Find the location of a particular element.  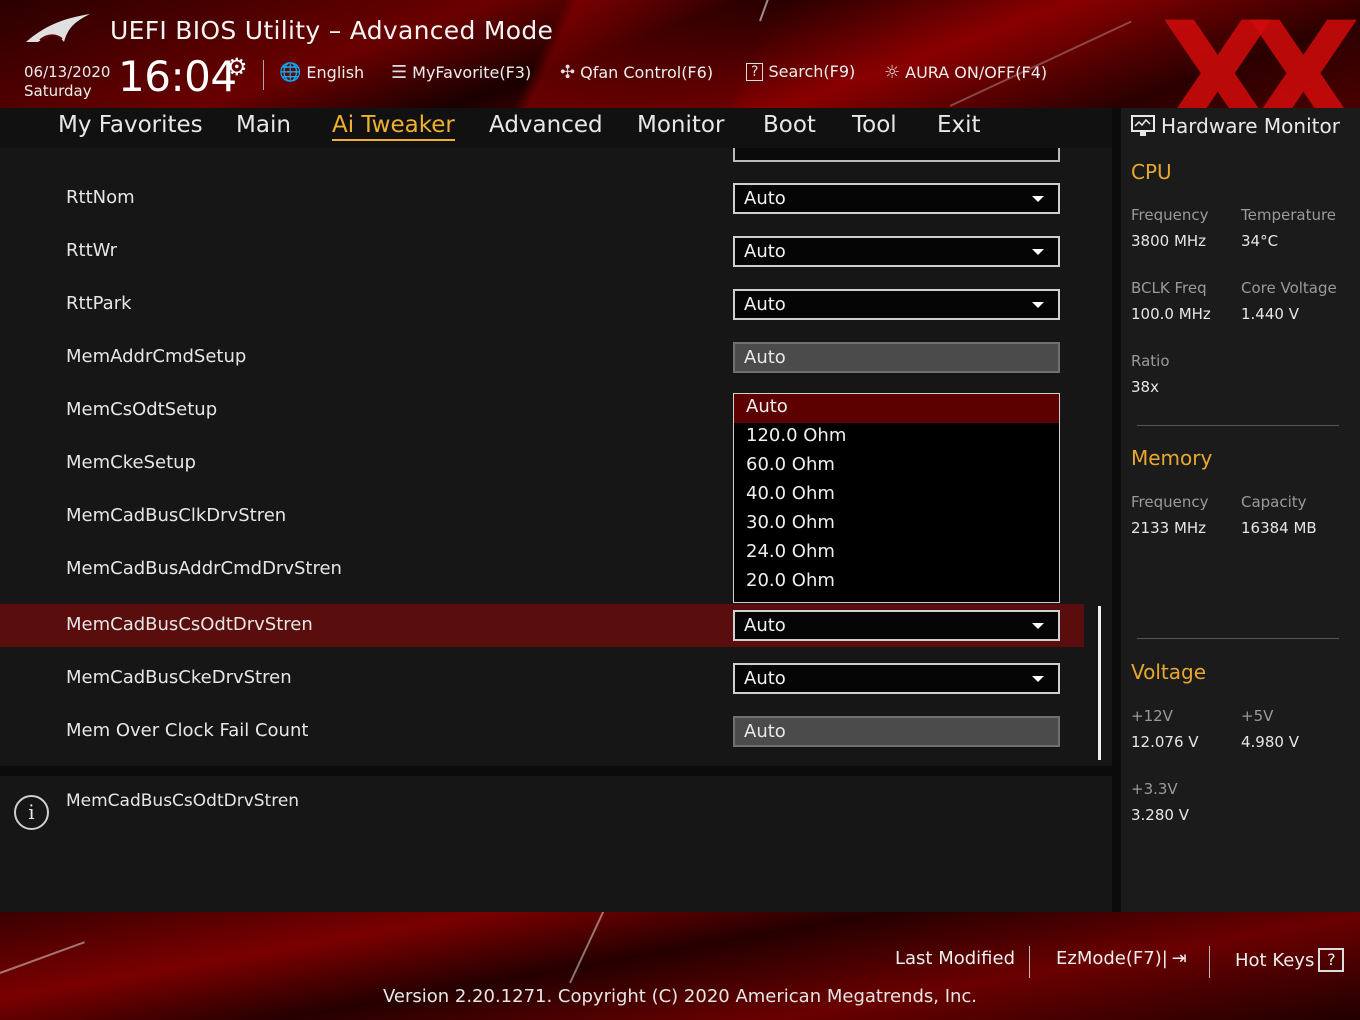

aura-toggle-button: ☼ AURA ON/OFF(F4) is located at coordinates (965, 72).